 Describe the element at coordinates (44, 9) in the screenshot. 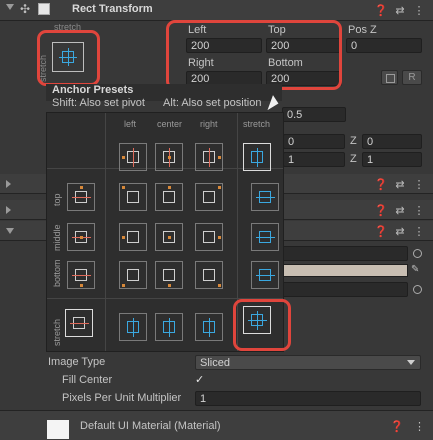

I see `enable-checkbox` at that location.